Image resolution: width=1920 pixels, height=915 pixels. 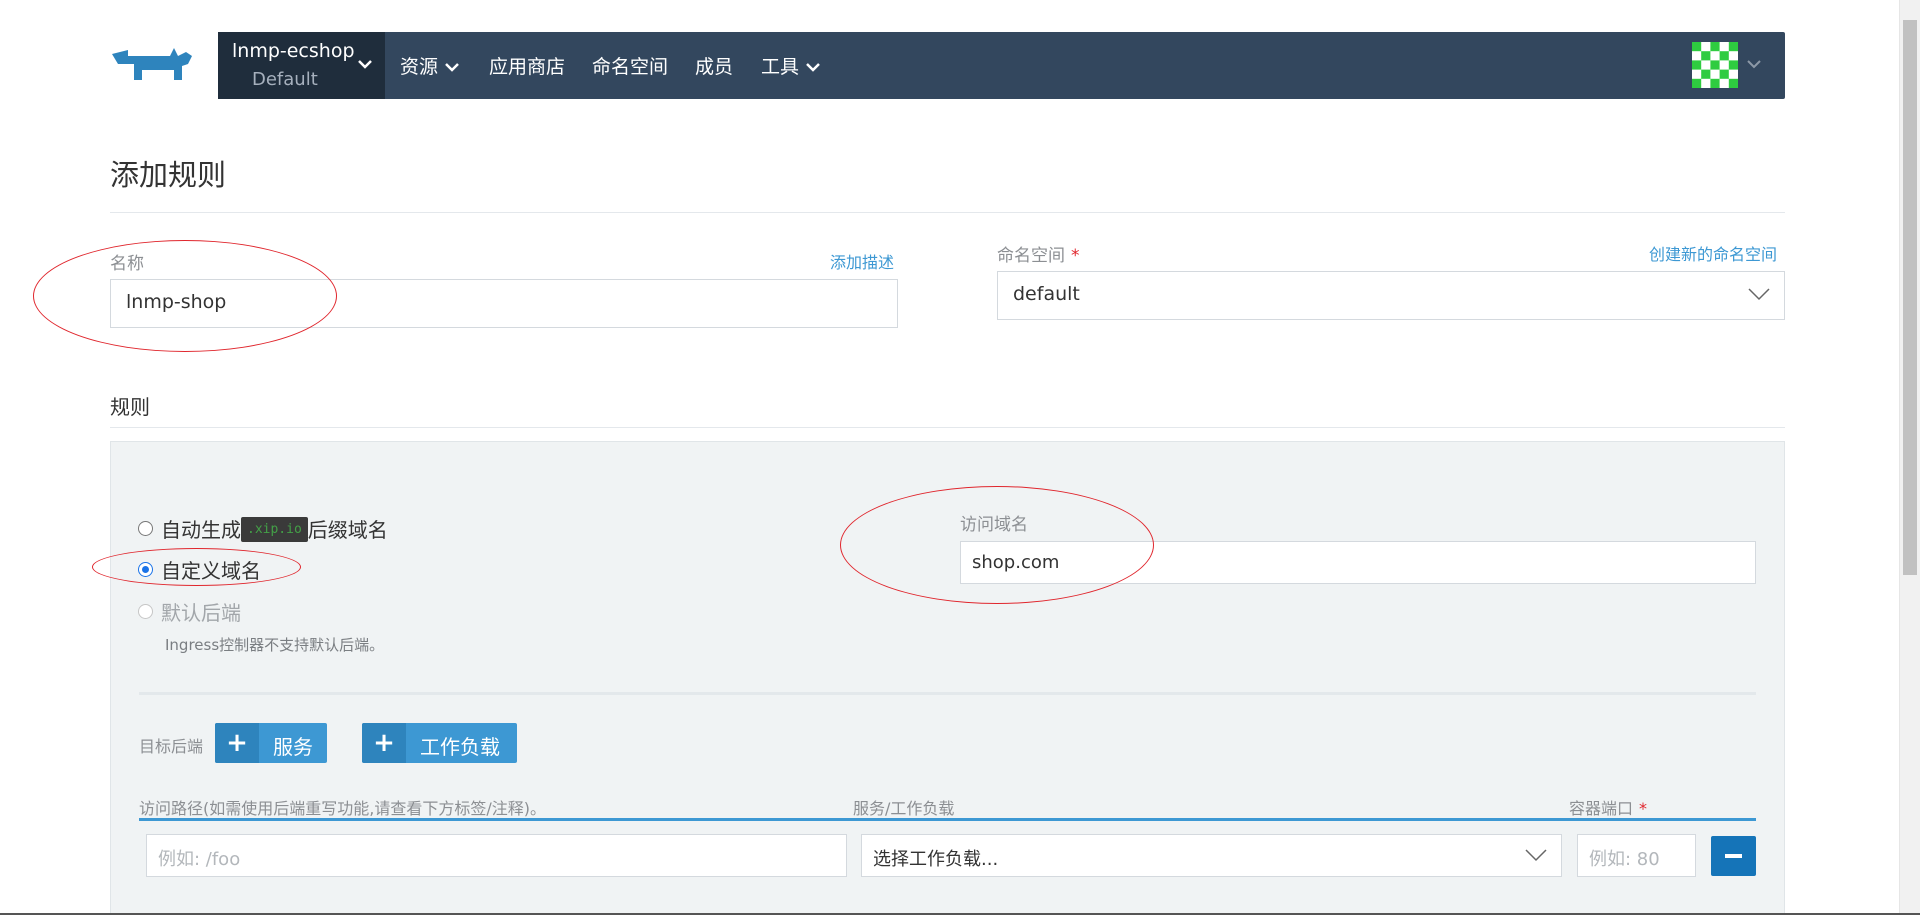 I want to click on cluster-project-switcher: lnmp-ecshop Default, so click(x=301, y=65).